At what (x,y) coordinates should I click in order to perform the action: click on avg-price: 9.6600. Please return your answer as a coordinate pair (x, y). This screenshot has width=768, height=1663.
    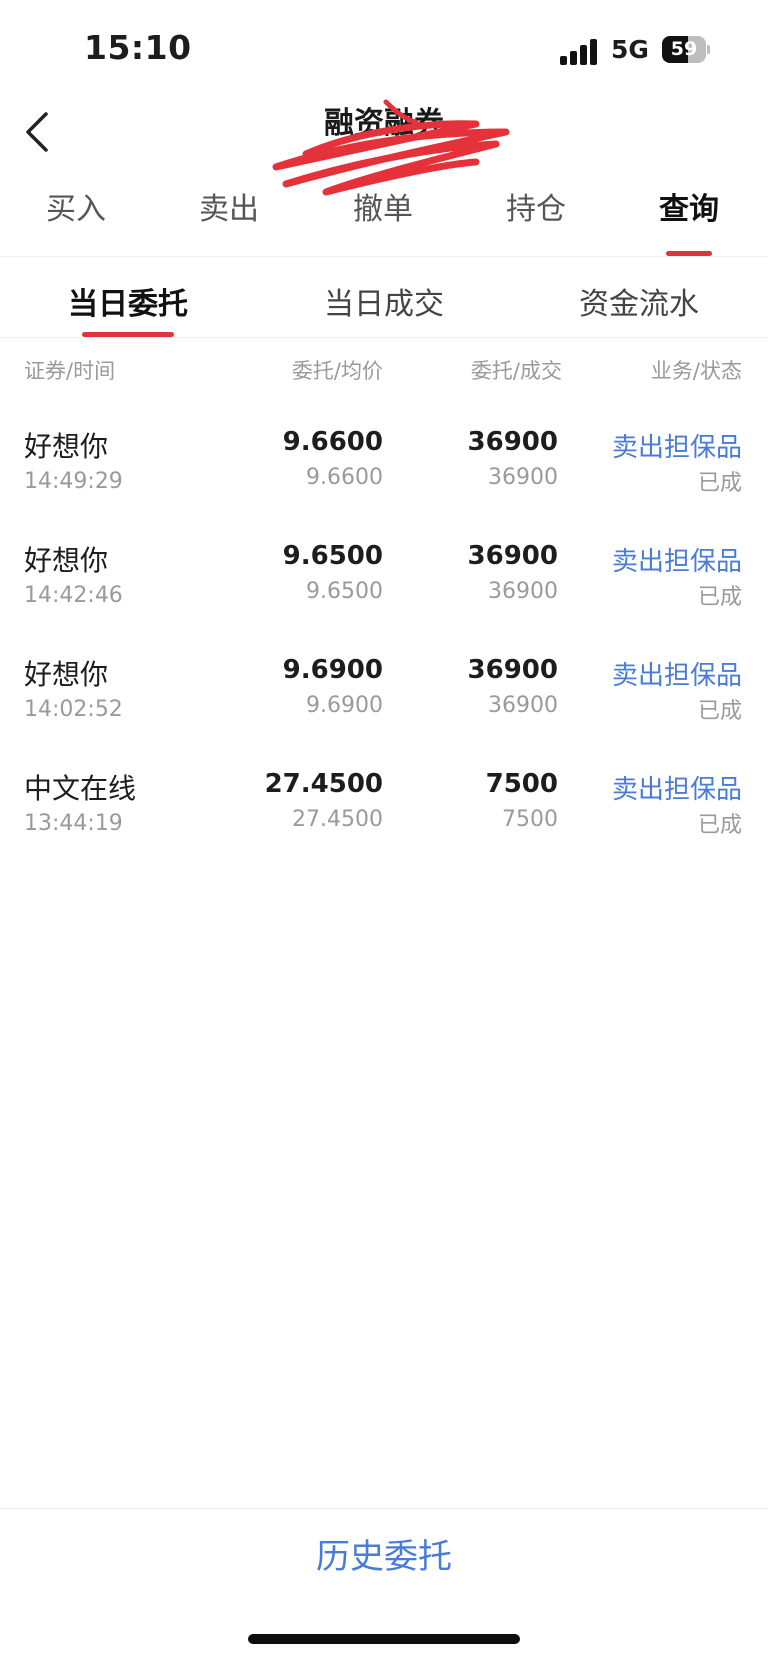
    Looking at the image, I should click on (344, 477).